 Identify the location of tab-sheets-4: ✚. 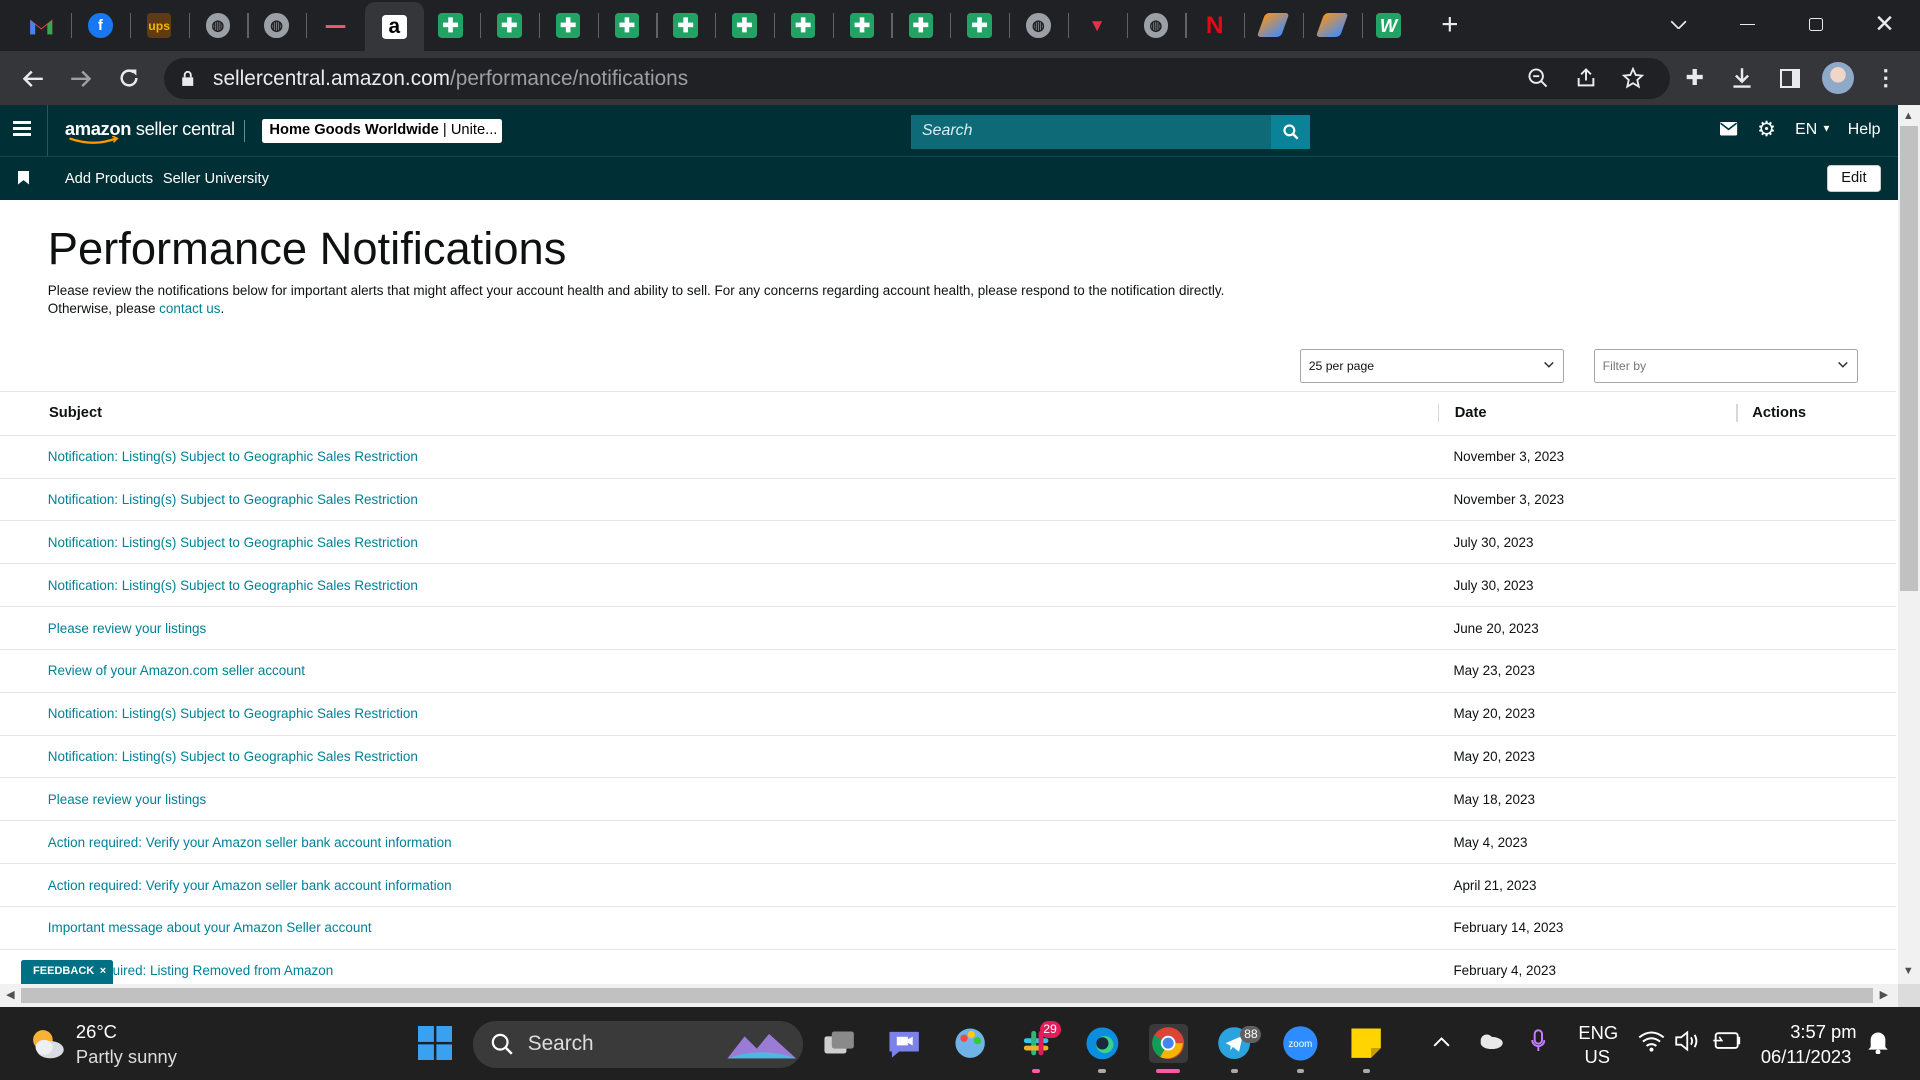
(627, 25).